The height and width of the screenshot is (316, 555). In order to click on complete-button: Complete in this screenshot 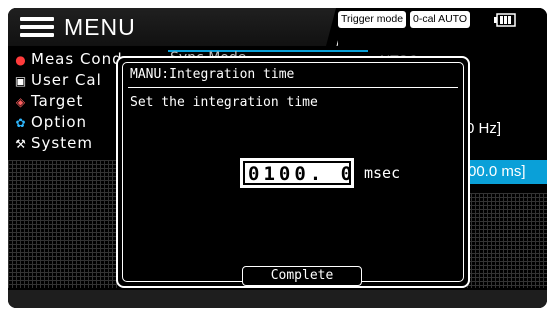, I will do `click(302, 276)`.